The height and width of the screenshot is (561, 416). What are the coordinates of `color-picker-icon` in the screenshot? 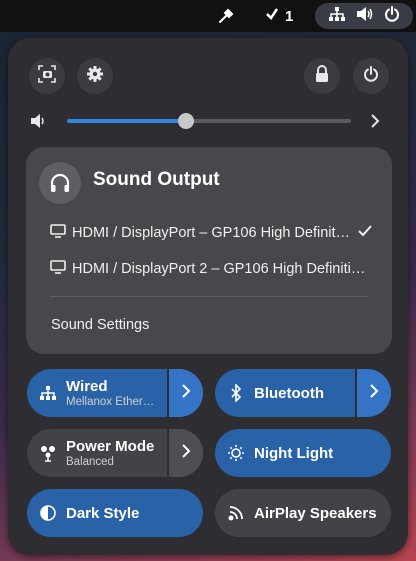 It's located at (226, 16).